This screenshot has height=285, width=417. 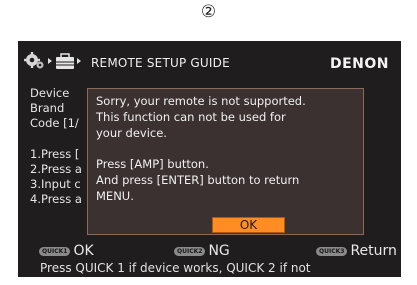 What do you see at coordinates (47, 108) in the screenshot?
I see `brand-label: Brand` at bounding box center [47, 108].